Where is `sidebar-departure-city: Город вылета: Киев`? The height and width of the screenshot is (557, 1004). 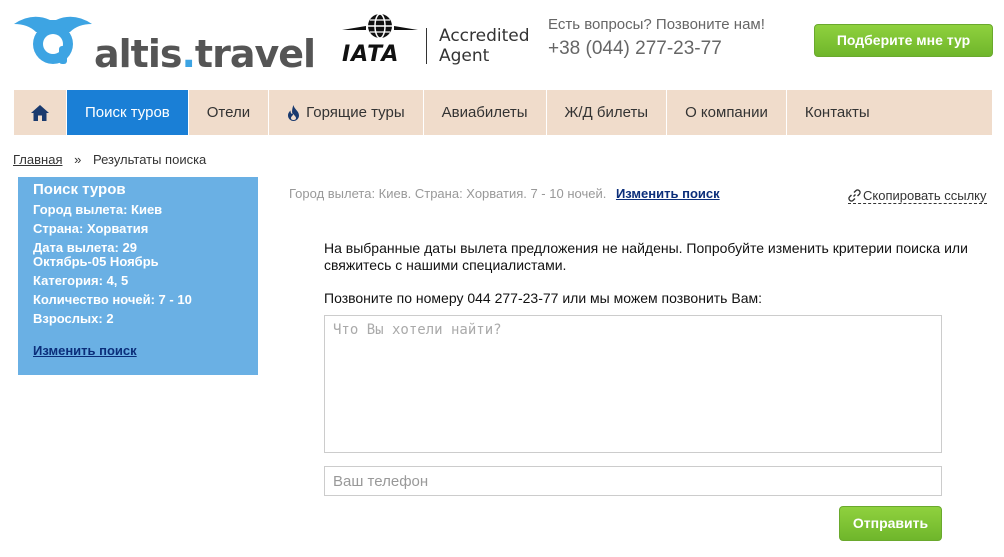
sidebar-departure-city: Город вылета: Киев is located at coordinates (98, 209).